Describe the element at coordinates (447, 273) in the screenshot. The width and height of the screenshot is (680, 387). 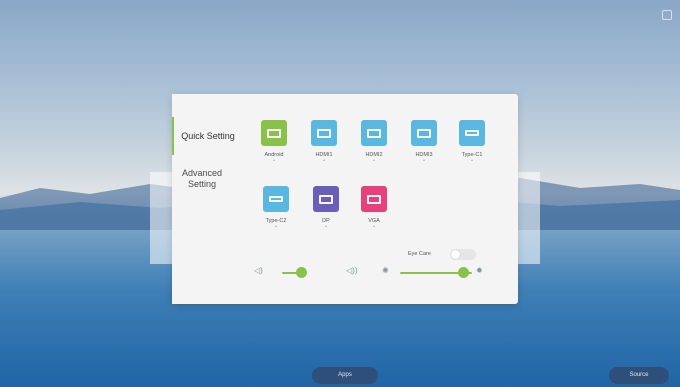
I see `brightness-control: ✺ ✹` at that location.